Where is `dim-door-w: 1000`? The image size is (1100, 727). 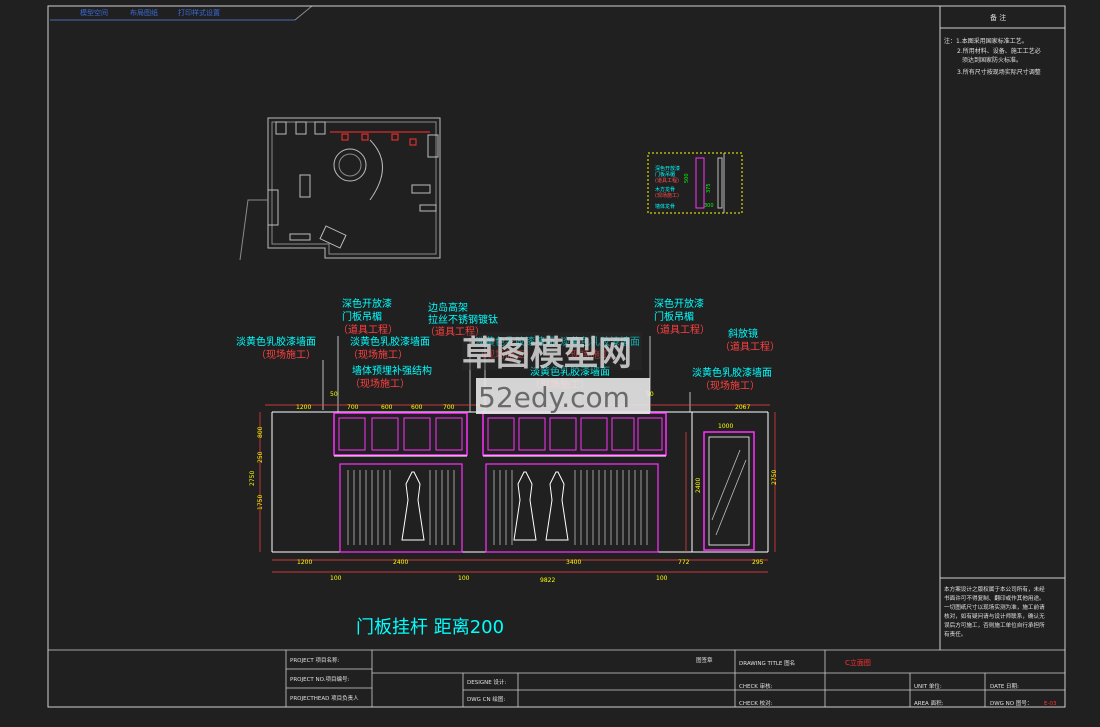 dim-door-w: 1000 is located at coordinates (725, 426).